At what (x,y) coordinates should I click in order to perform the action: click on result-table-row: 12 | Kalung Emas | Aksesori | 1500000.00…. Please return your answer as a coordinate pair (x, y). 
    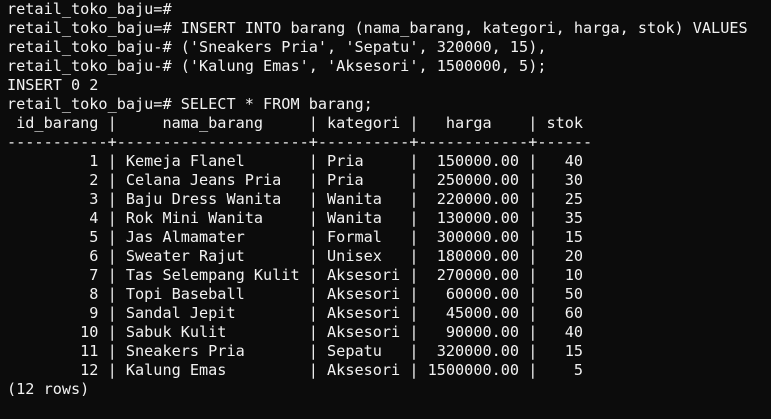
    Looking at the image, I should click on (295, 370).